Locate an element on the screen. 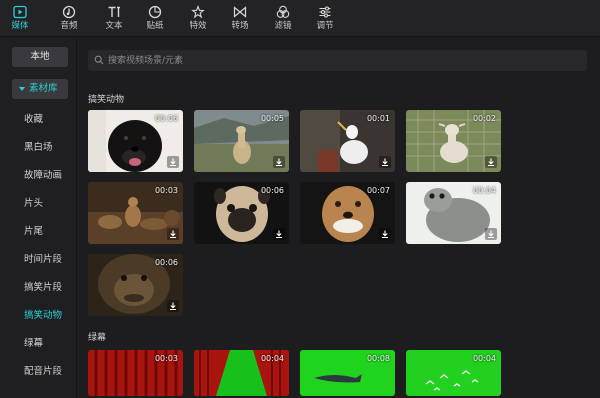 This screenshot has width=600, height=398. effects-icon is located at coordinates (198, 12).